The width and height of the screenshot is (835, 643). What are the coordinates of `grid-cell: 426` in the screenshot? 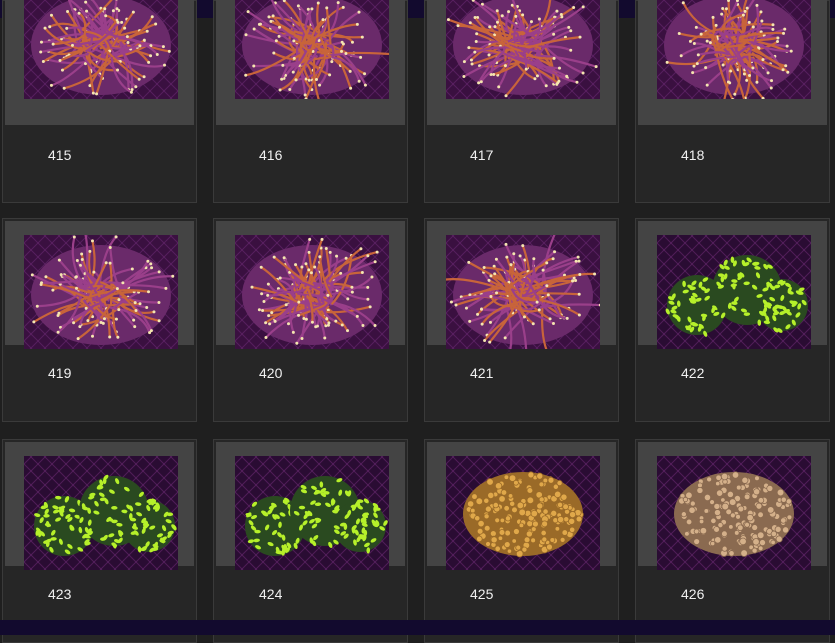 It's located at (732, 541).